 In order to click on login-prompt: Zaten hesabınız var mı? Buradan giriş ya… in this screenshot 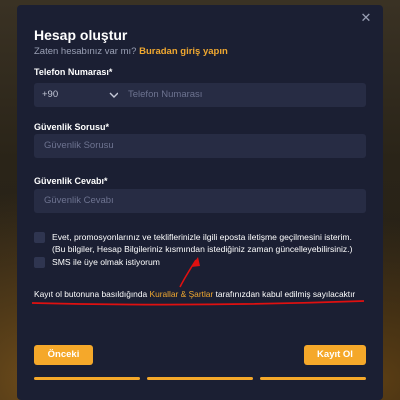, I will do `click(131, 51)`.